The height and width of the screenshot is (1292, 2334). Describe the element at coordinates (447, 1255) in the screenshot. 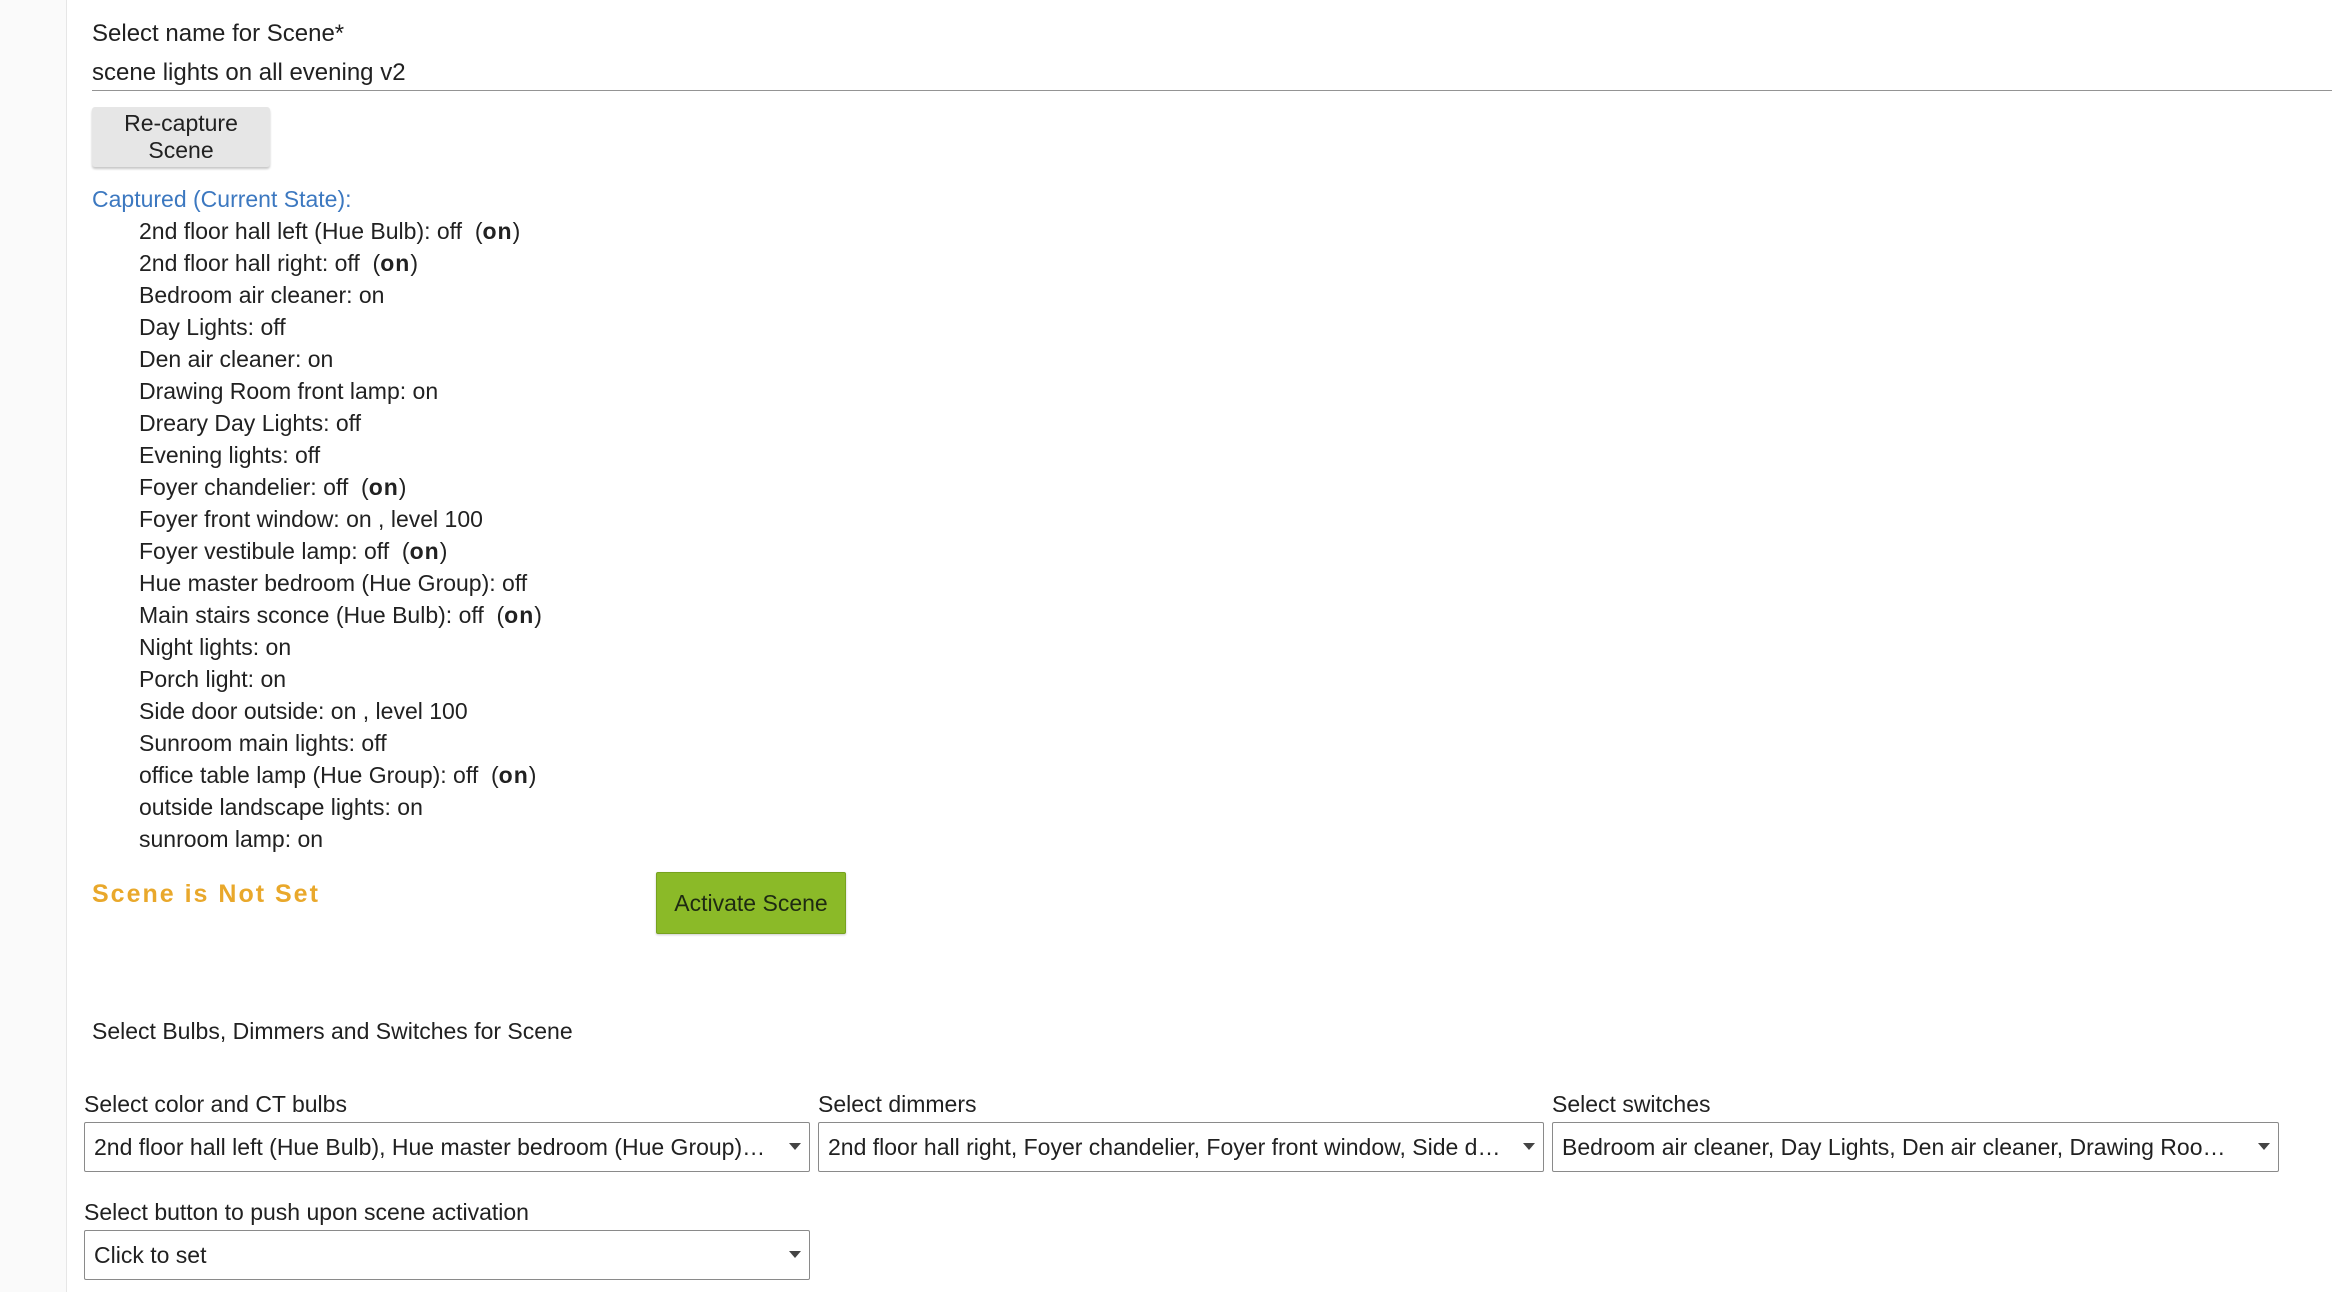

I see `push-button-select: Click to set` at that location.